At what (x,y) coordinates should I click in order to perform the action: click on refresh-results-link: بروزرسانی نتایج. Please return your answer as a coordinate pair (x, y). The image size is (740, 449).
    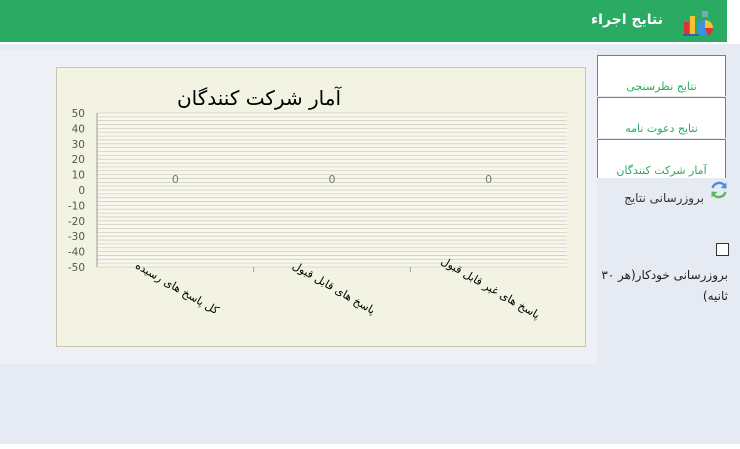
    Looking at the image, I should click on (664, 198).